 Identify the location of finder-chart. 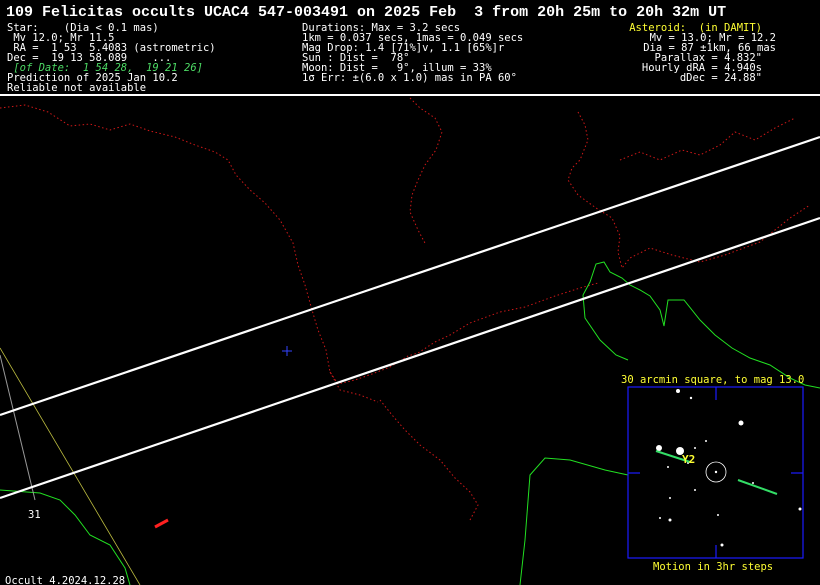
(715, 472).